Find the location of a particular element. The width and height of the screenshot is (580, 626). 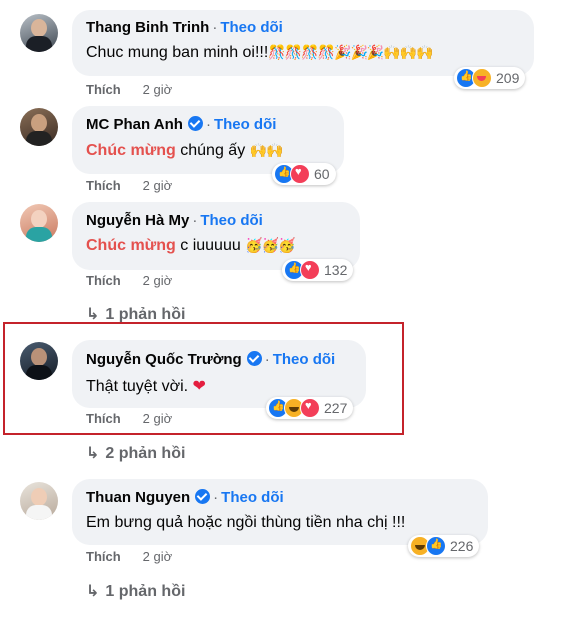

comment-emoji: 🥳🥳🥳 is located at coordinates (270, 245).